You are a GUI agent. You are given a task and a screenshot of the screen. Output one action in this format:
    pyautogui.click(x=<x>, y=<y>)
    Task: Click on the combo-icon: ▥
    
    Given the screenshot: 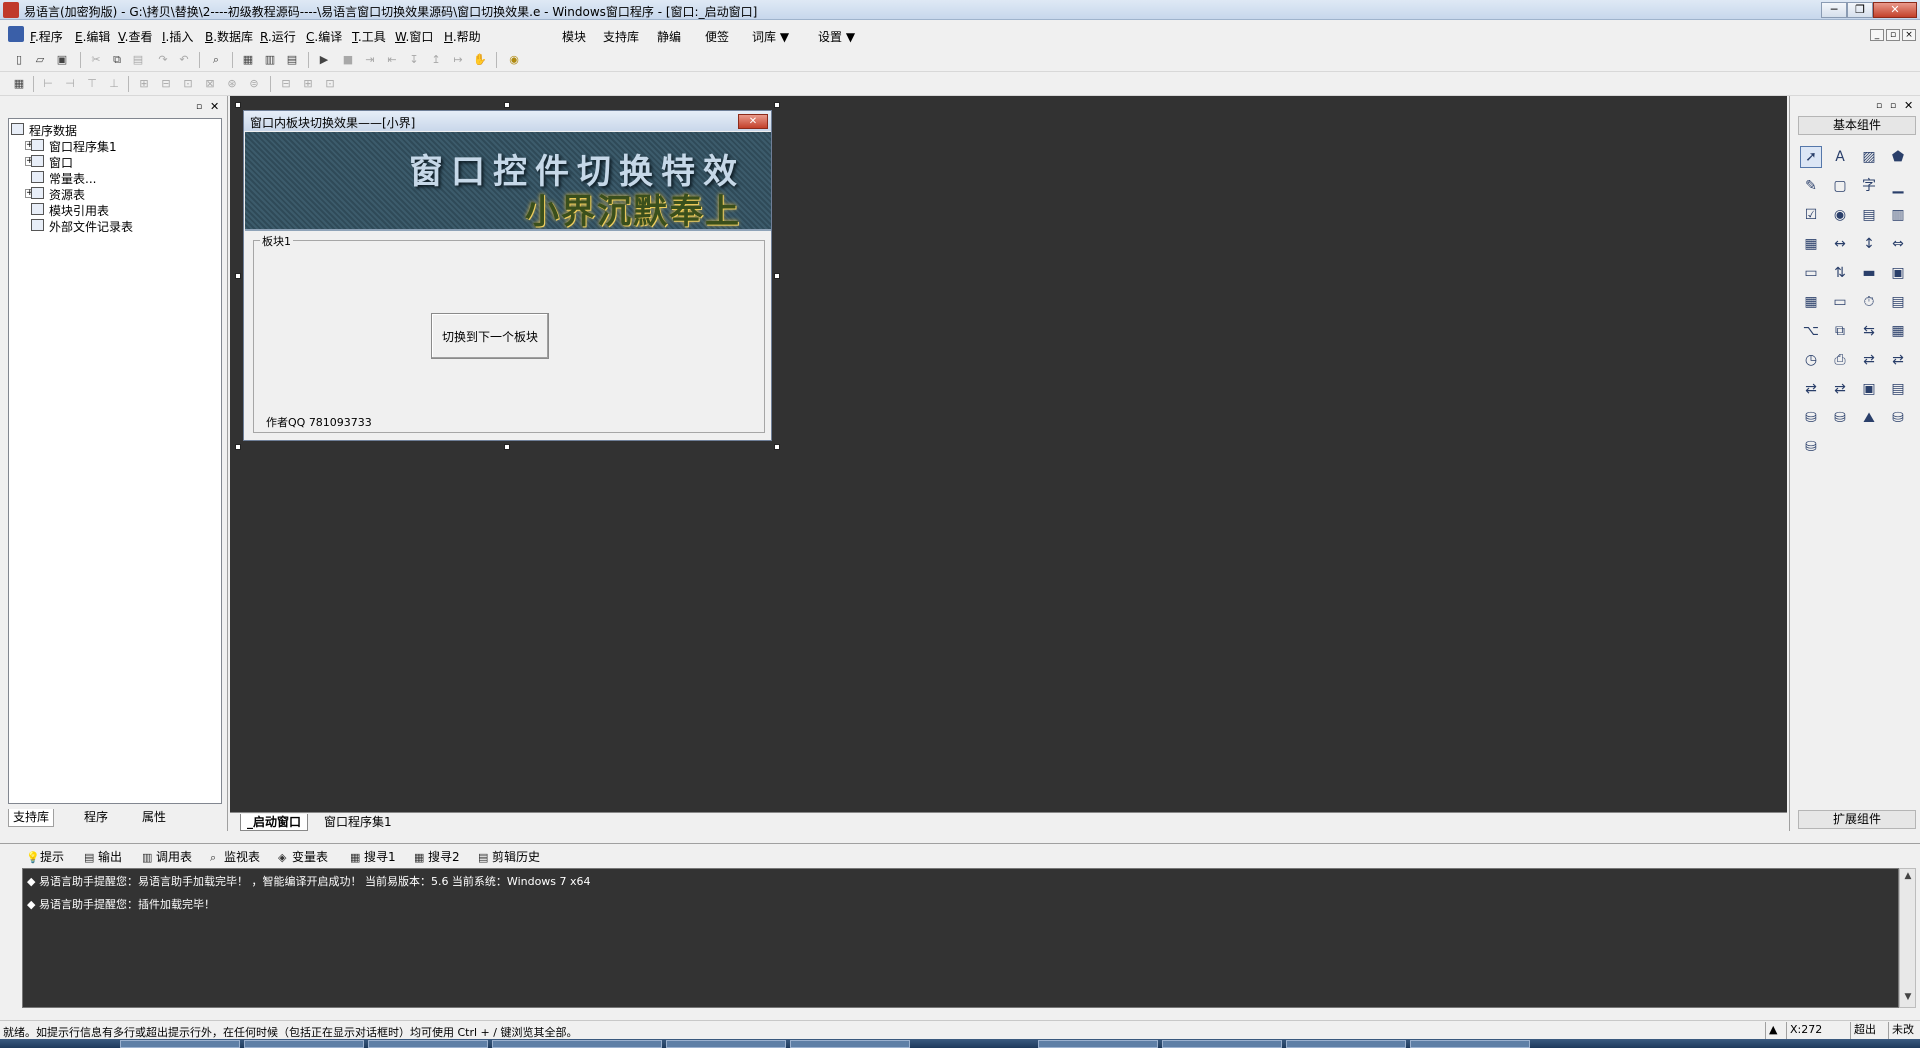 What is the action you would take?
    pyautogui.click(x=1898, y=215)
    